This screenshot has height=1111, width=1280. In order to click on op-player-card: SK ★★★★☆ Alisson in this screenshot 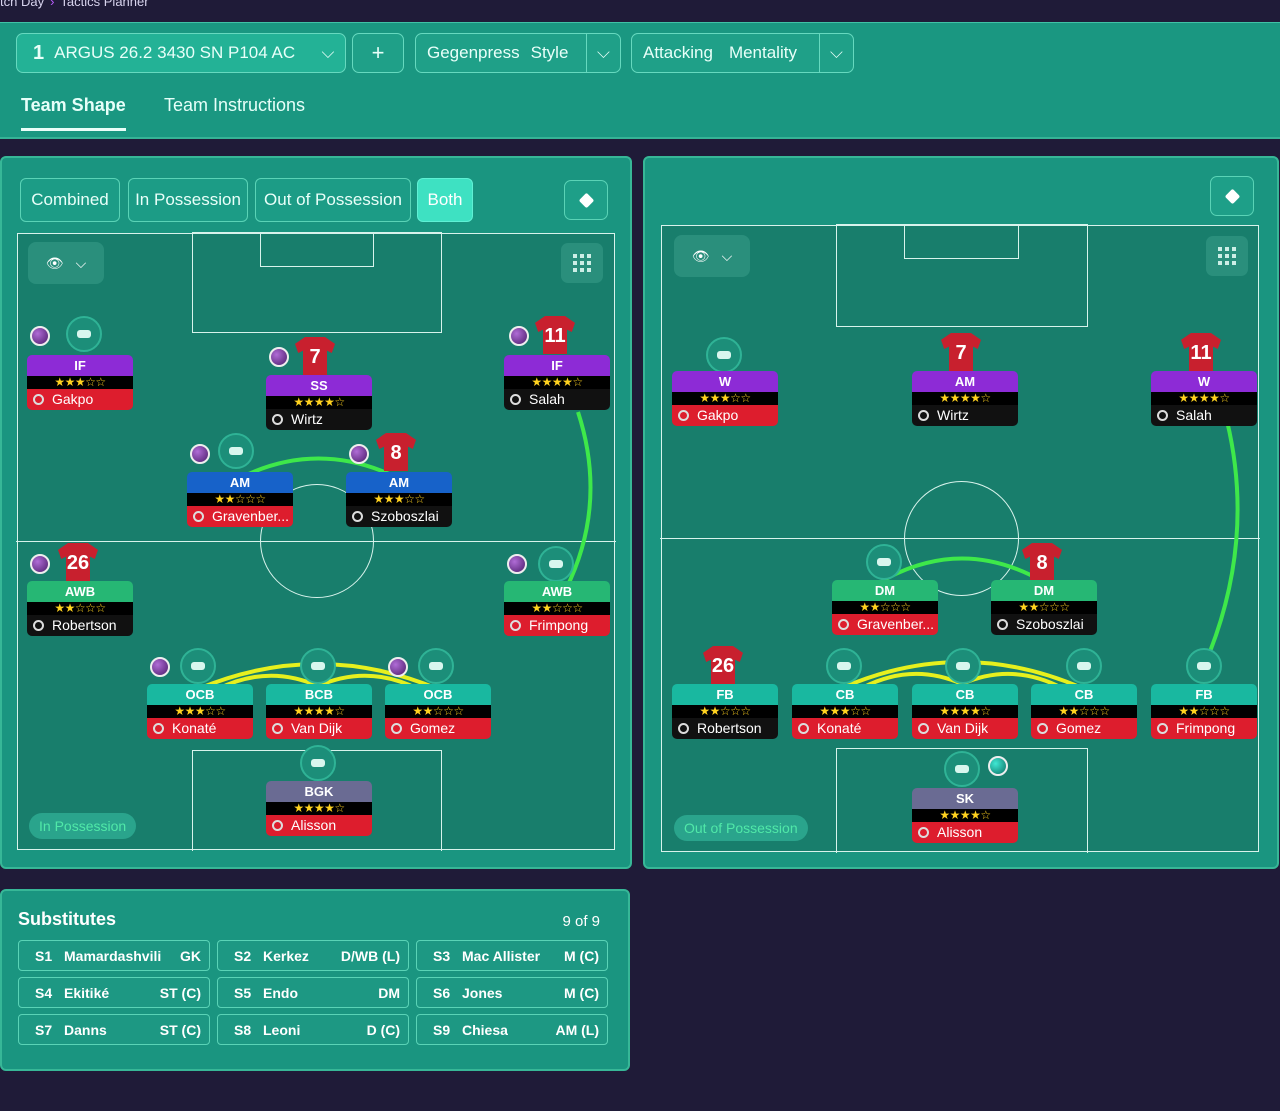, I will do `click(965, 815)`.